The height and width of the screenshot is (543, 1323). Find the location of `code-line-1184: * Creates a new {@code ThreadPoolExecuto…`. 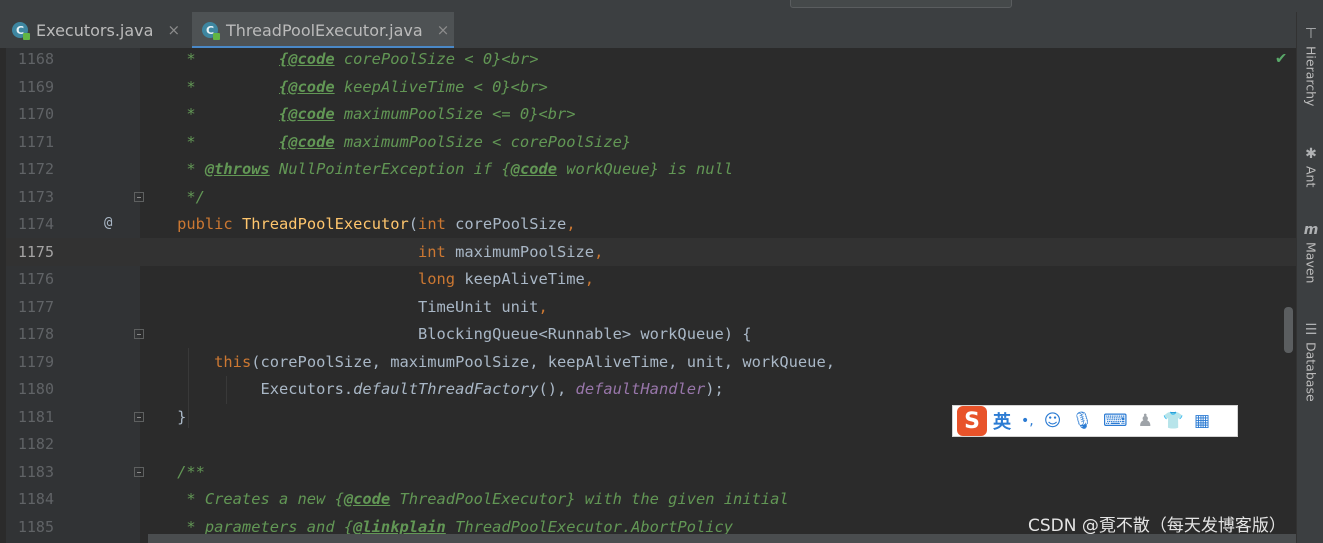

code-line-1184: * Creates a new {@code ThreadPoolExecuto… is located at coordinates (464, 499).